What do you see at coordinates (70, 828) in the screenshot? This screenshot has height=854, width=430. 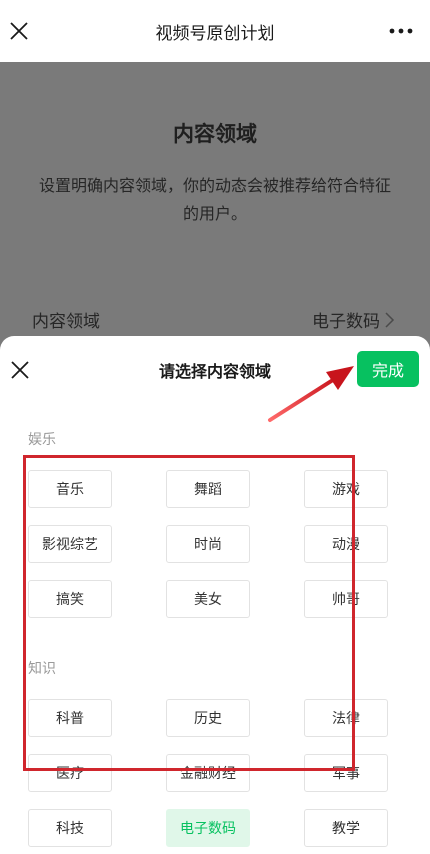 I see `tag-technology: 科技` at bounding box center [70, 828].